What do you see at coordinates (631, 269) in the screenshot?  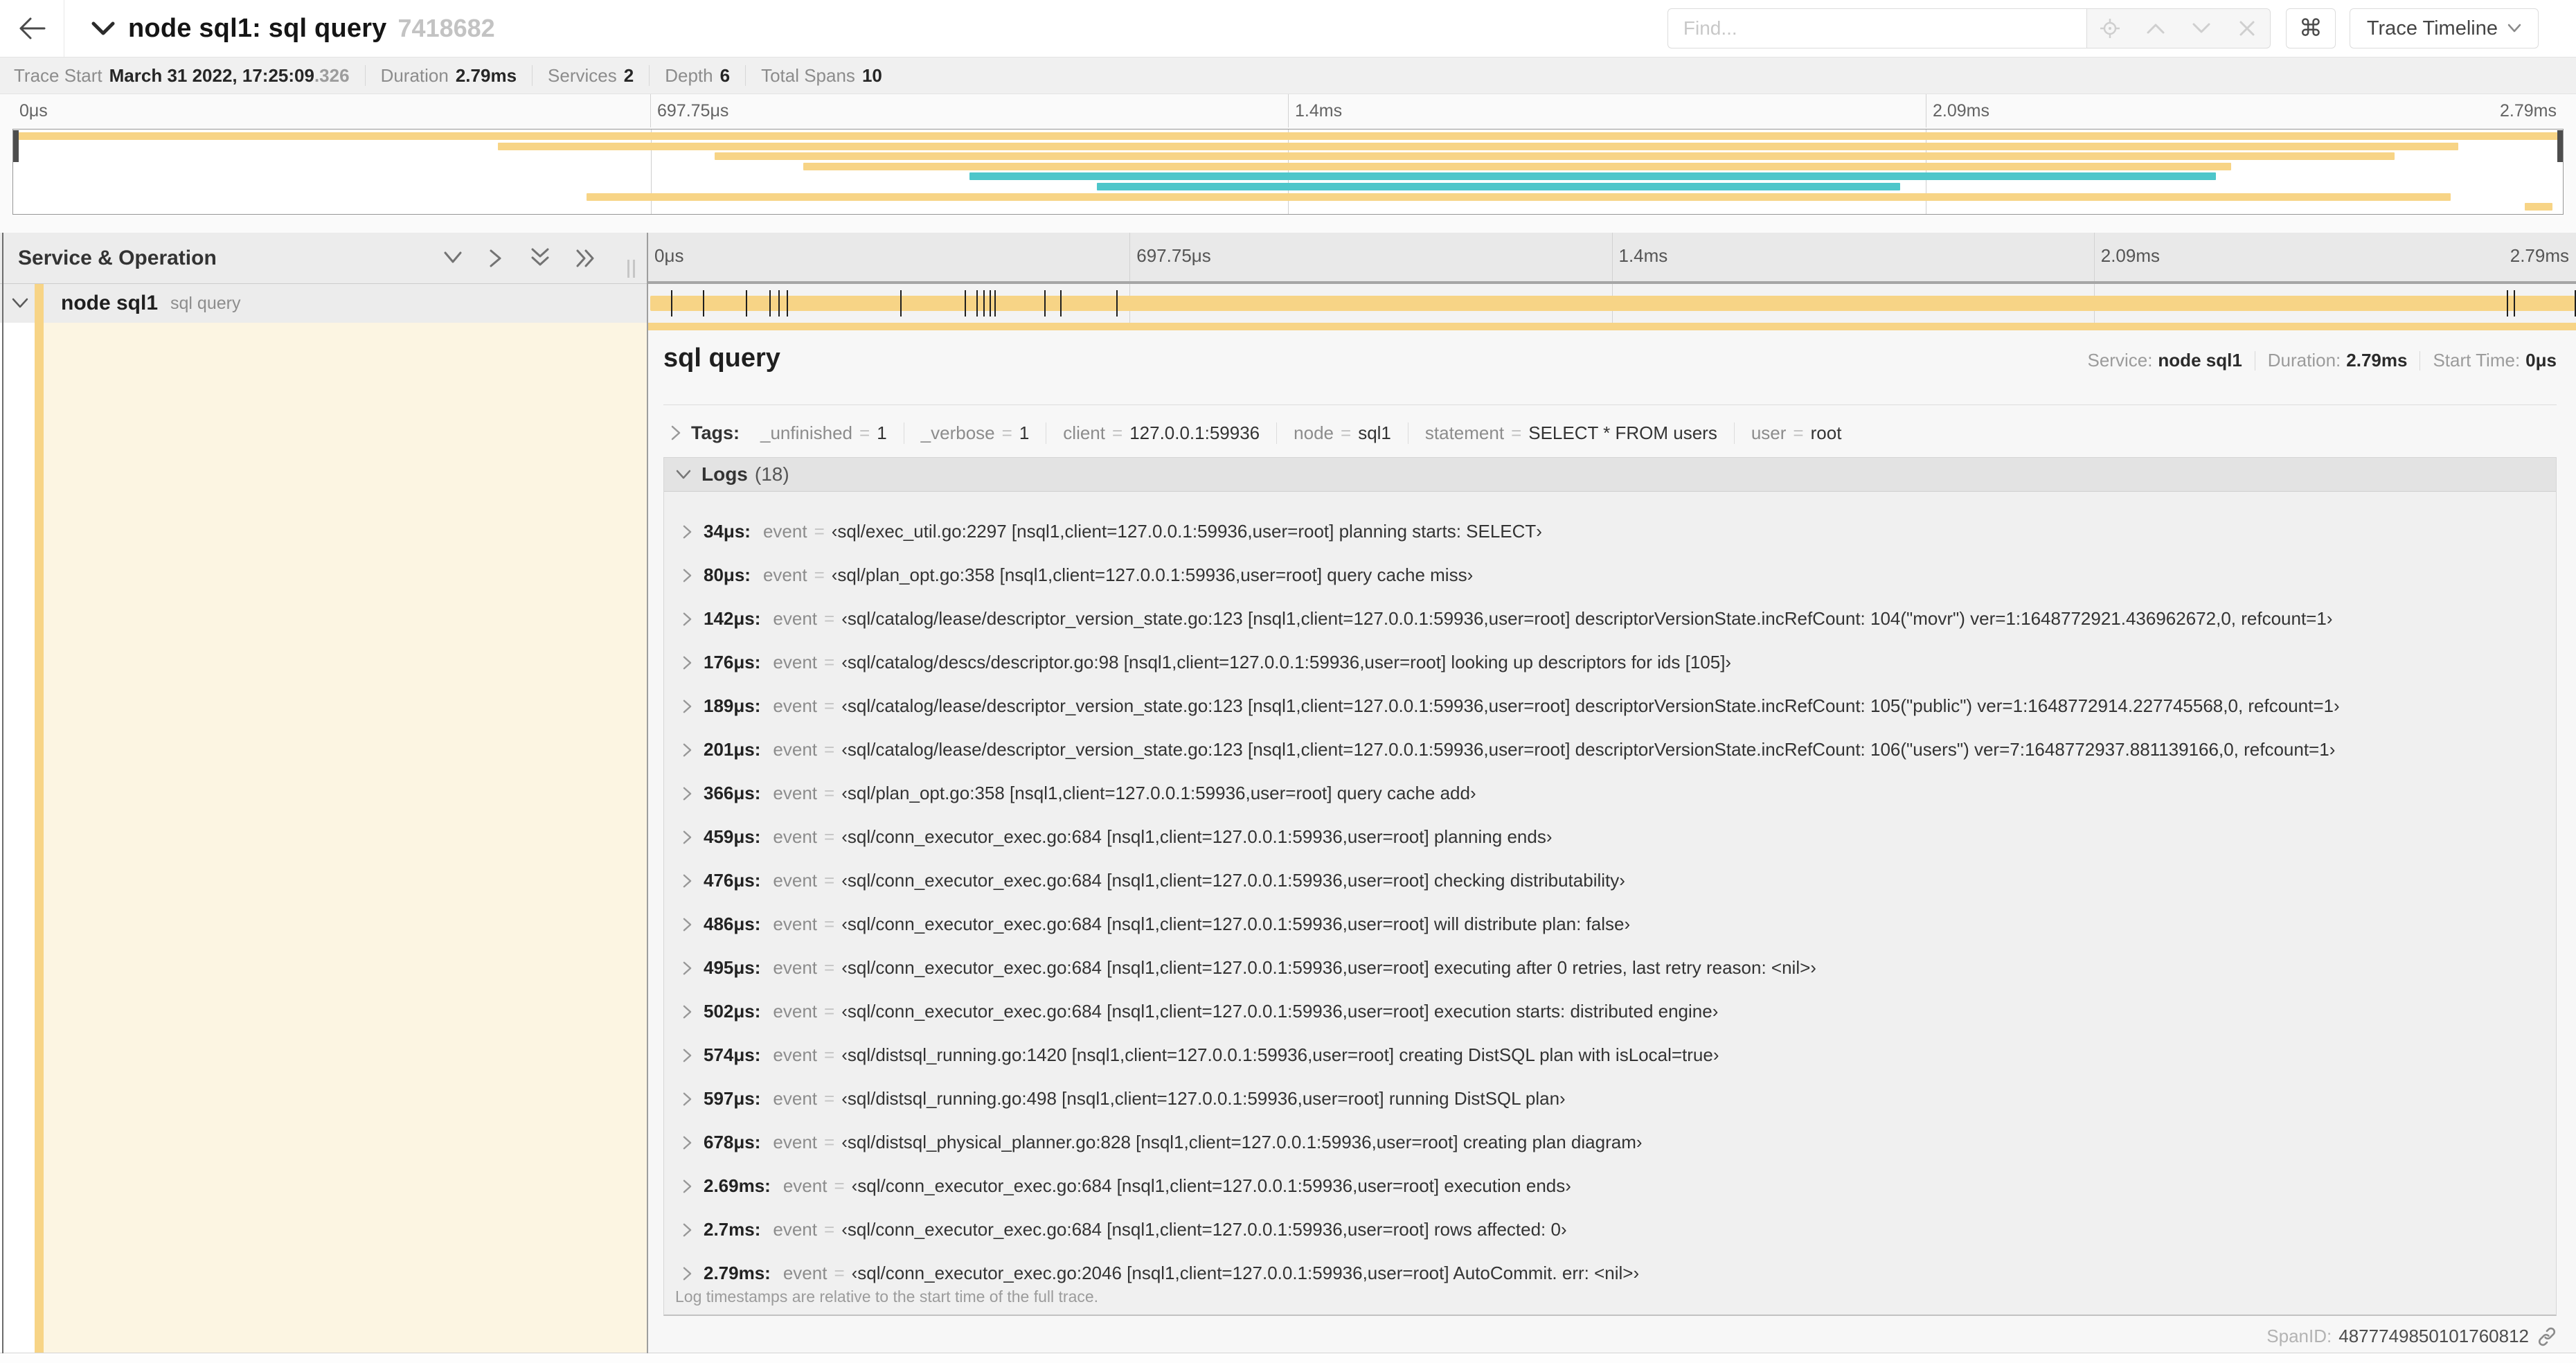 I see `column-resizer` at bounding box center [631, 269].